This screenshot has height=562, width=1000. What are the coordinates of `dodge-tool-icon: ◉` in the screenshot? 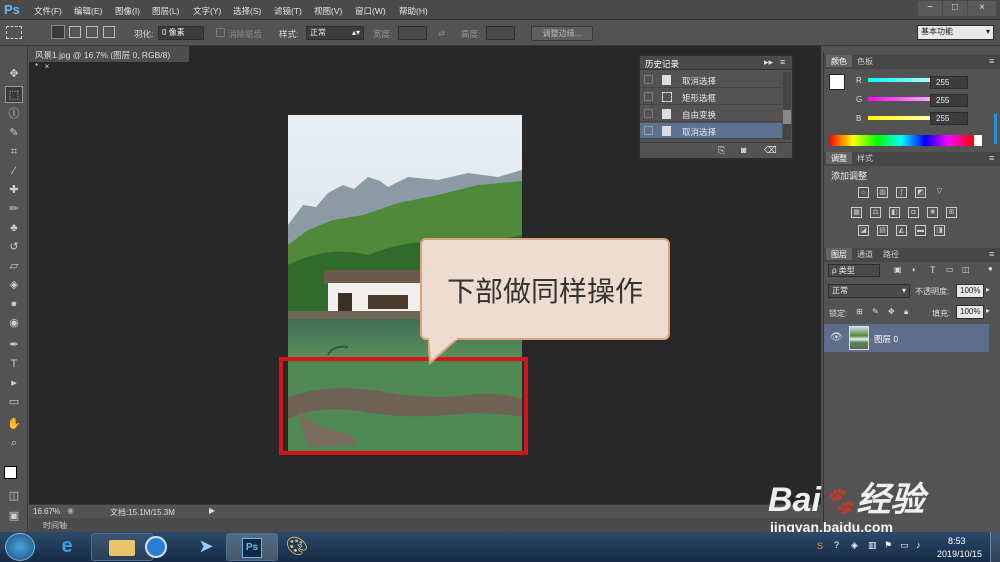 It's located at (14, 323).